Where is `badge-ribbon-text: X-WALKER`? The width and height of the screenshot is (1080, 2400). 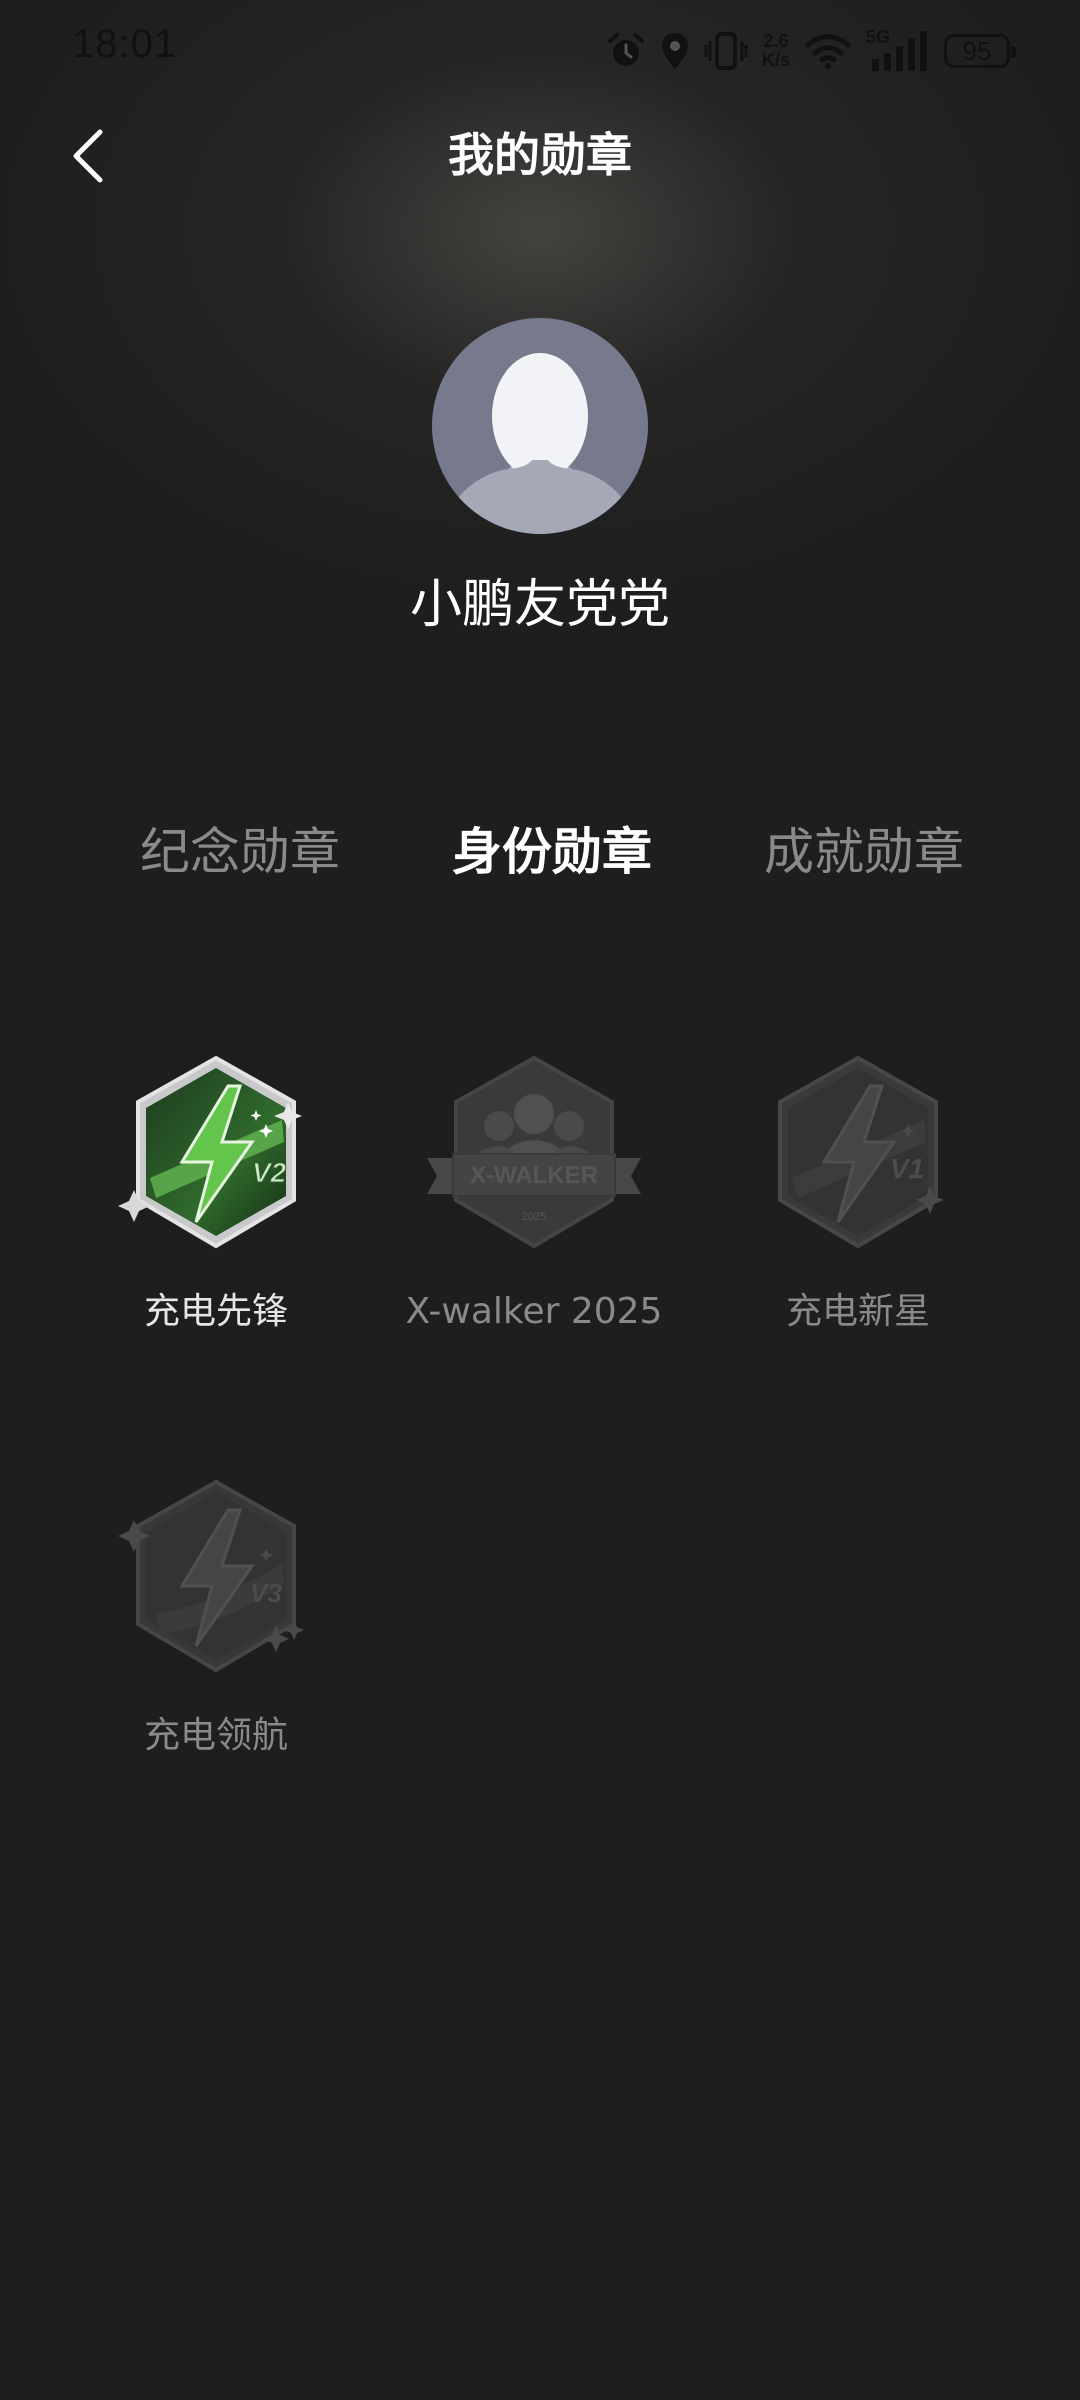 badge-ribbon-text: X-WALKER is located at coordinates (534, 1175).